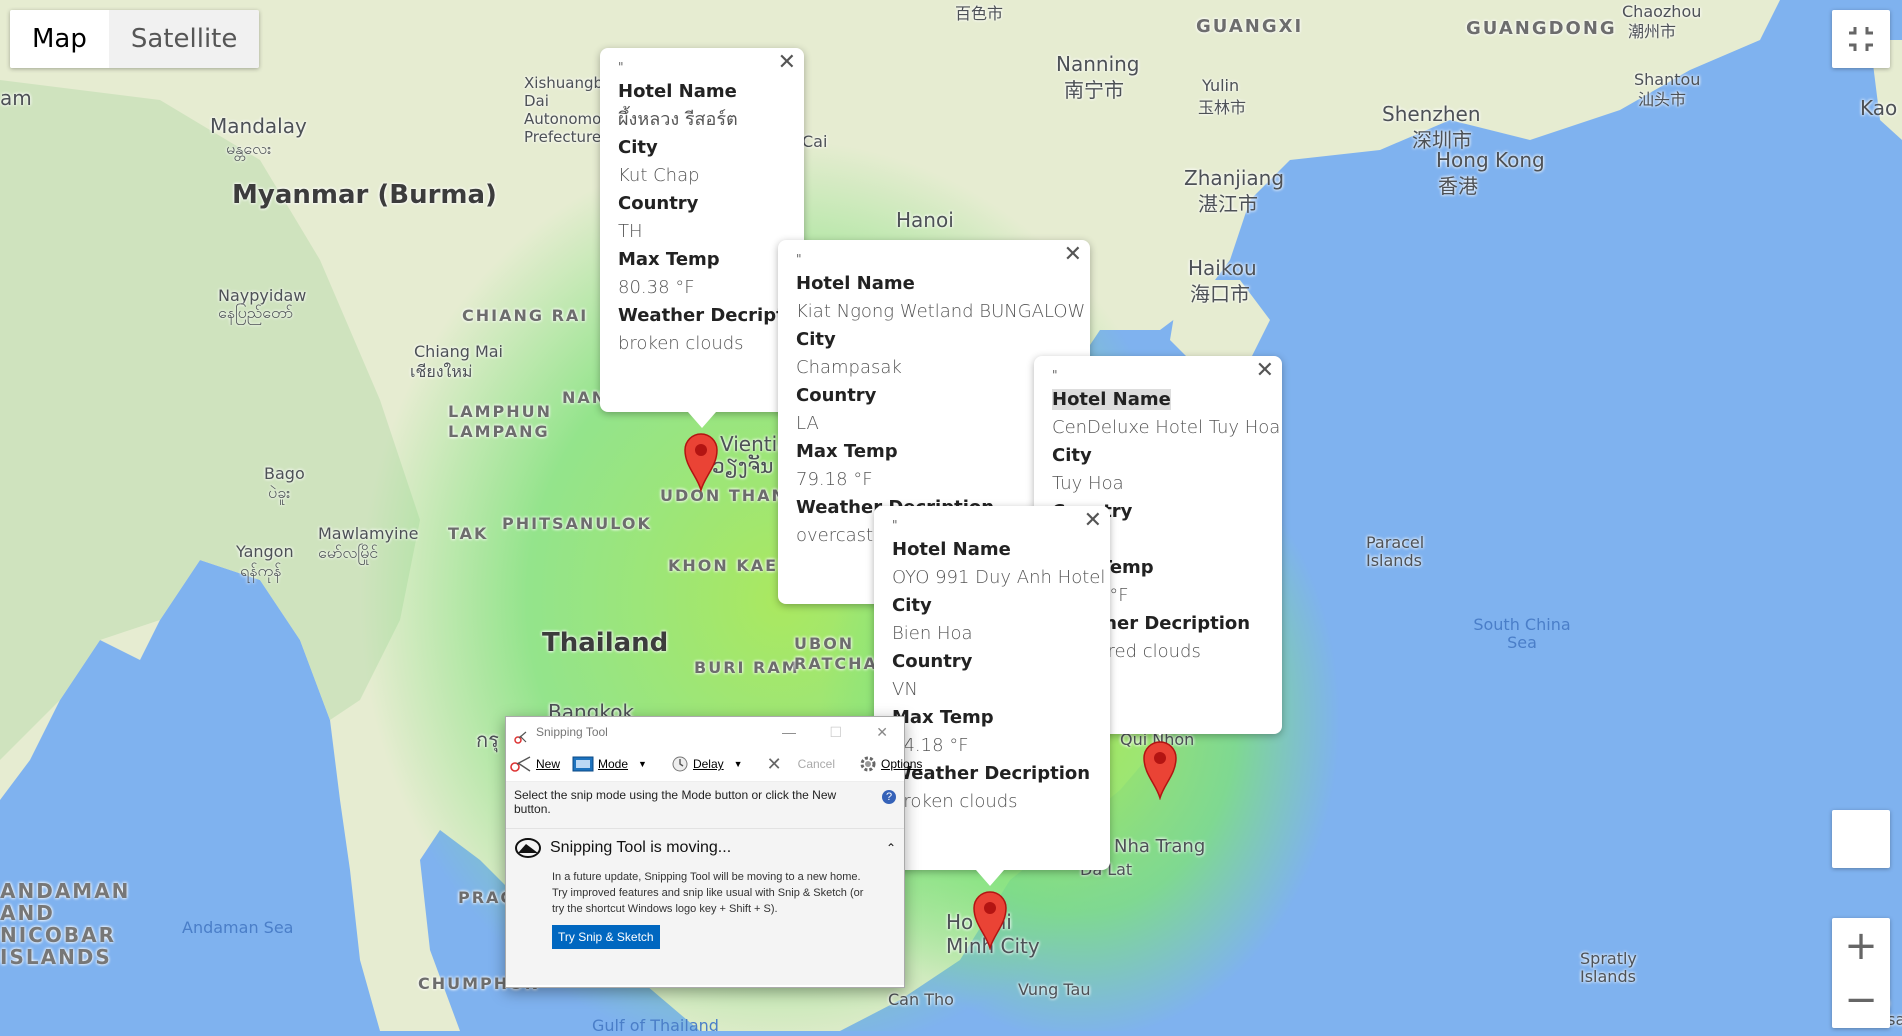 The height and width of the screenshot is (1036, 1902). What do you see at coordinates (941, 311) in the screenshot?
I see `hotel-name-value: Kiat Ngong Wetland BUNGALOW` at bounding box center [941, 311].